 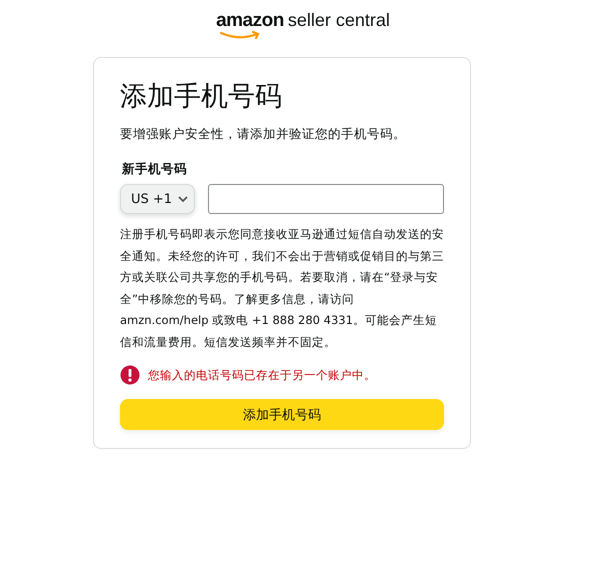 I want to click on subtitle: 要增强账户安全性，请添加并验证您的手机号码。, so click(x=263, y=134).